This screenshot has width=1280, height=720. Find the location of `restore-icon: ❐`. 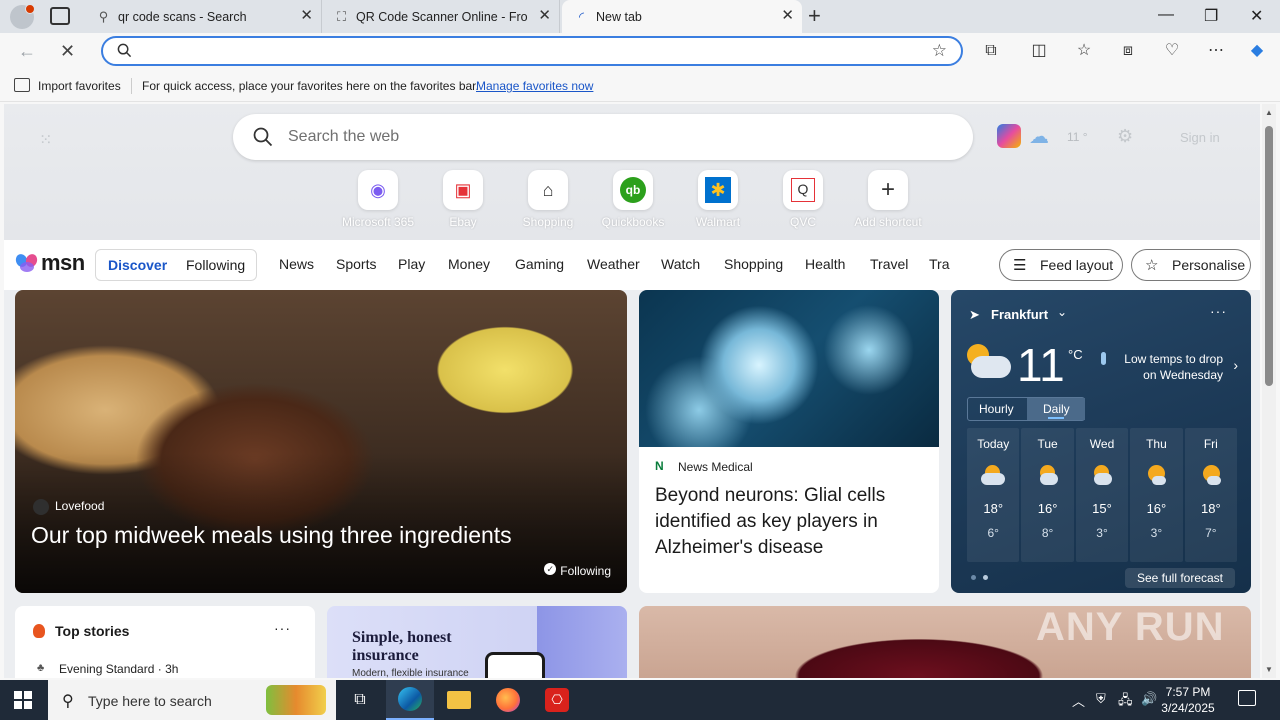

restore-icon: ❐ is located at coordinates (1211, 16).